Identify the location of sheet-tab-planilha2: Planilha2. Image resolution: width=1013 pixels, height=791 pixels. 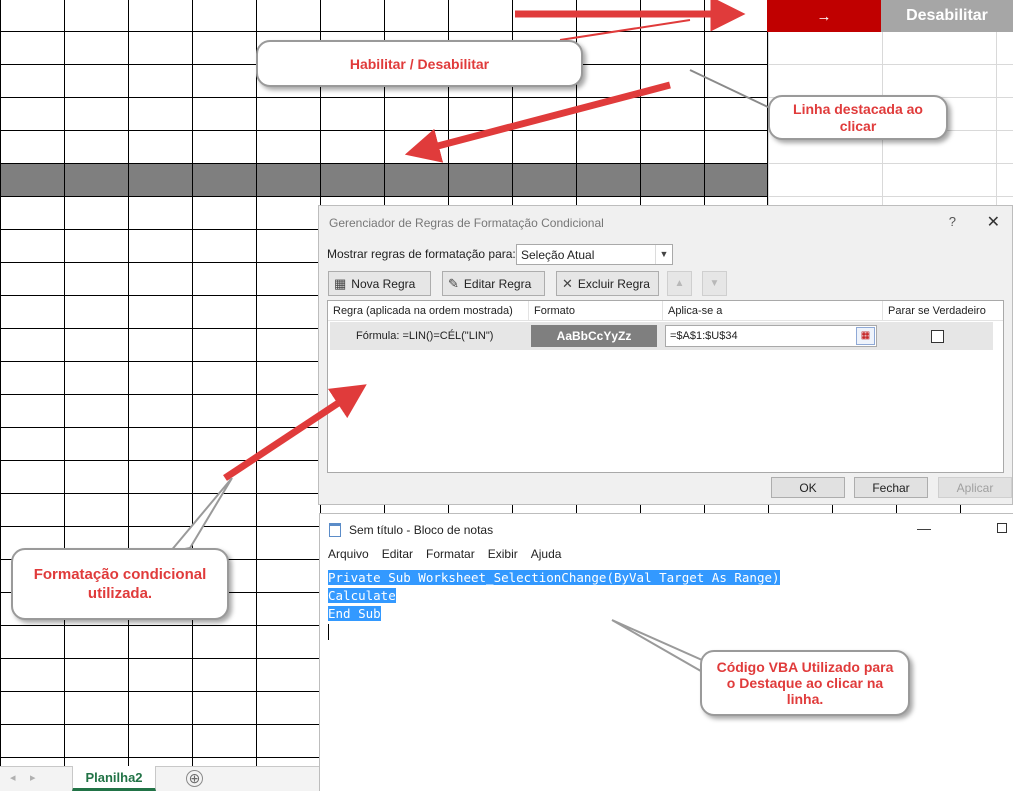
(114, 778).